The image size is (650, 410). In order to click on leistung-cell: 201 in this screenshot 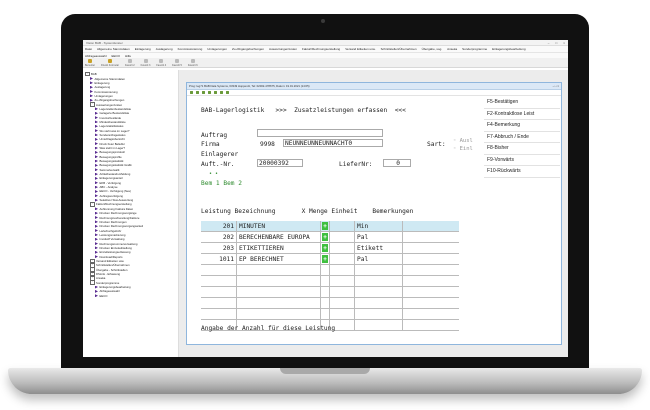, I will do `click(219, 226)`.